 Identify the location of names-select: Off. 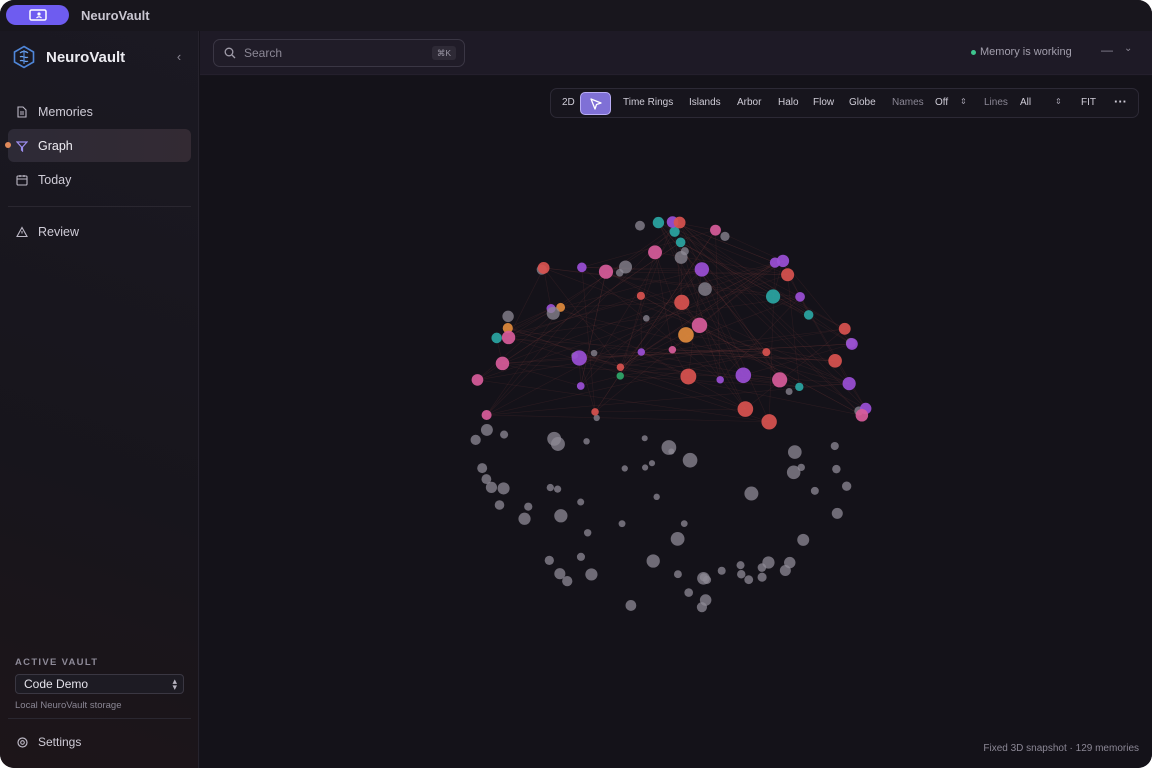
(941, 102).